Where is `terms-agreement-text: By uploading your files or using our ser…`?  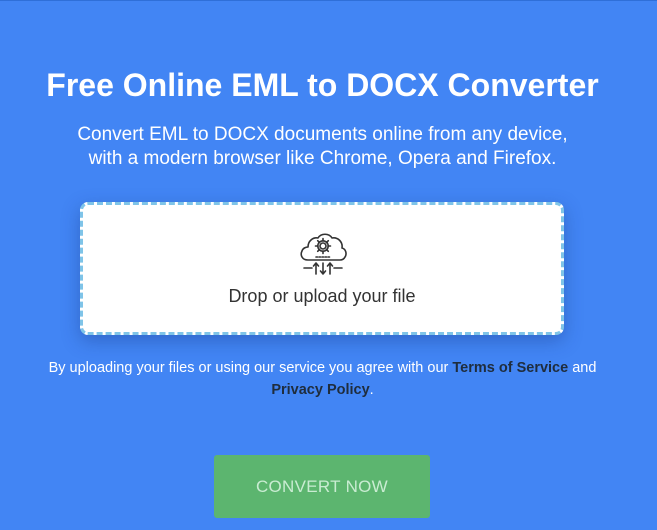 terms-agreement-text: By uploading your files or using our ser… is located at coordinates (322, 379).